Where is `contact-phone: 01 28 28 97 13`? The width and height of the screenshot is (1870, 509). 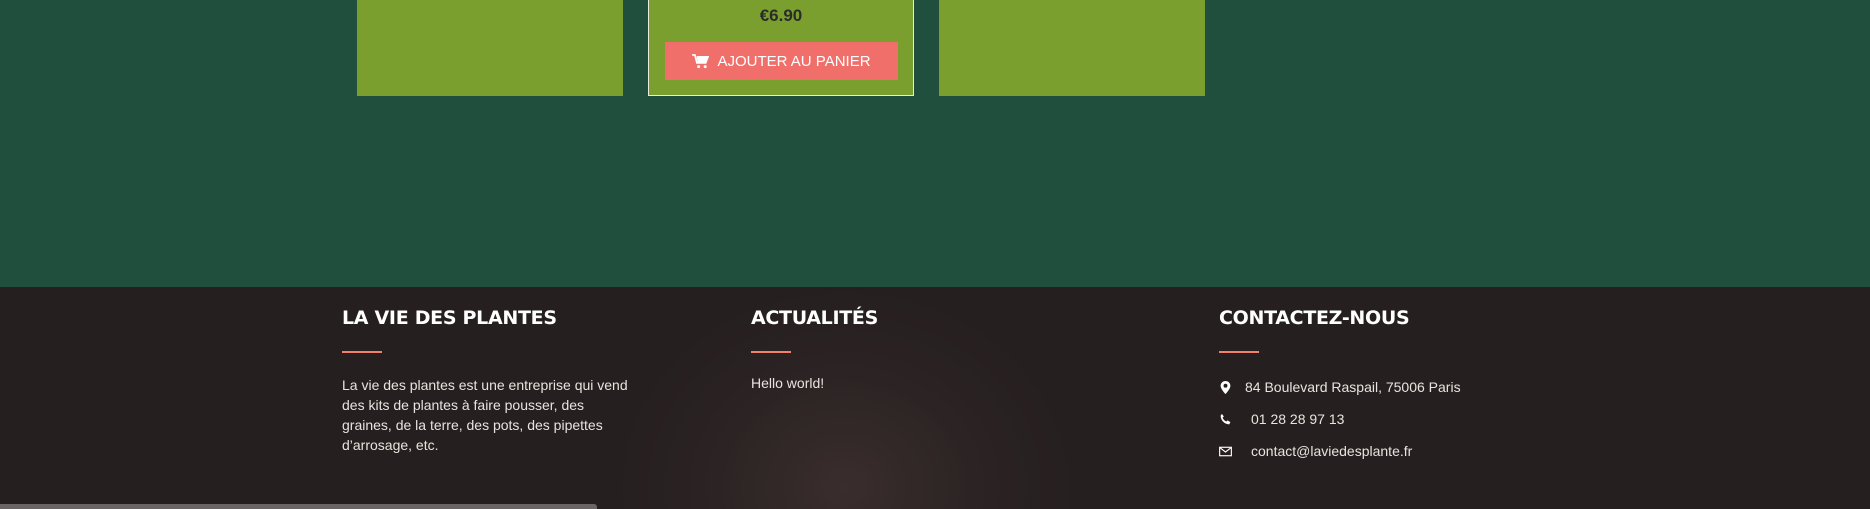
contact-phone: 01 28 28 97 13 is located at coordinates (1399, 419).